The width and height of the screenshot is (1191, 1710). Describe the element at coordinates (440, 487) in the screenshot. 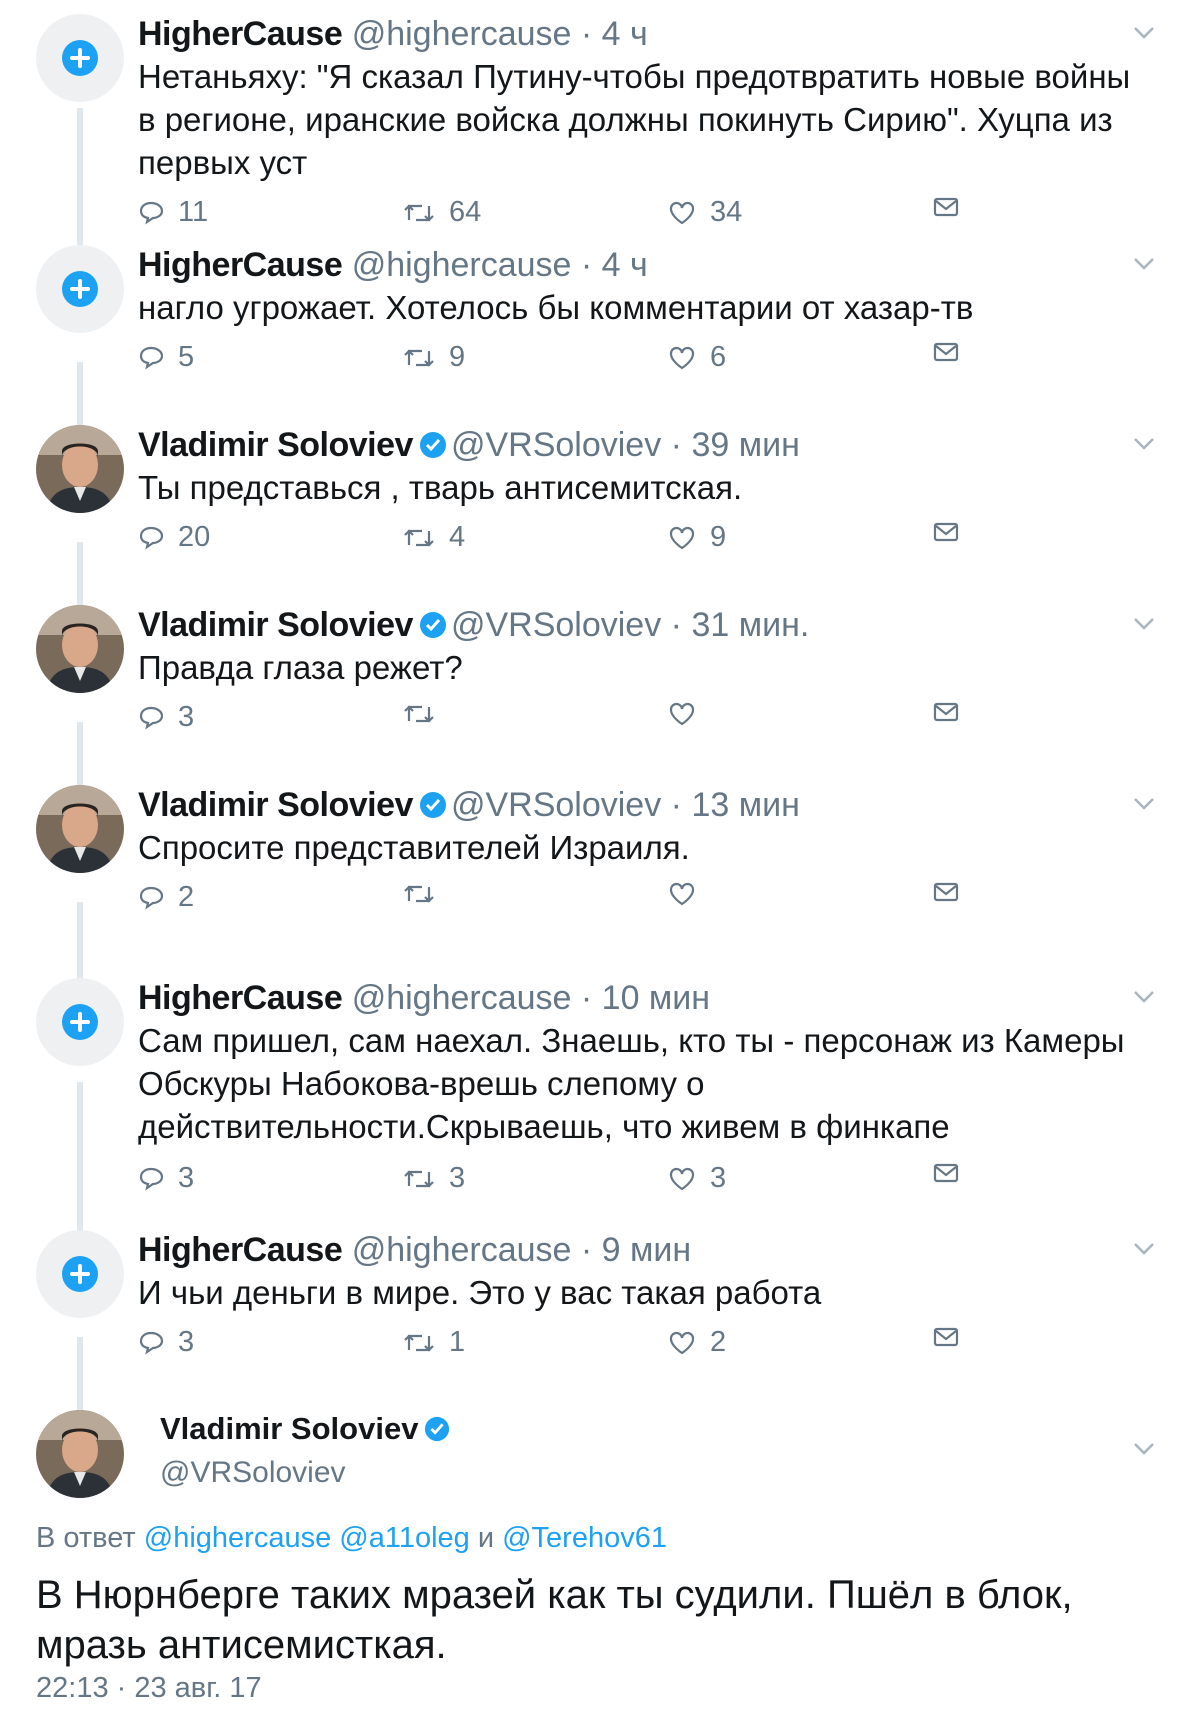

I see `tweet-text: Ты представься , тварь антисемитская.` at that location.